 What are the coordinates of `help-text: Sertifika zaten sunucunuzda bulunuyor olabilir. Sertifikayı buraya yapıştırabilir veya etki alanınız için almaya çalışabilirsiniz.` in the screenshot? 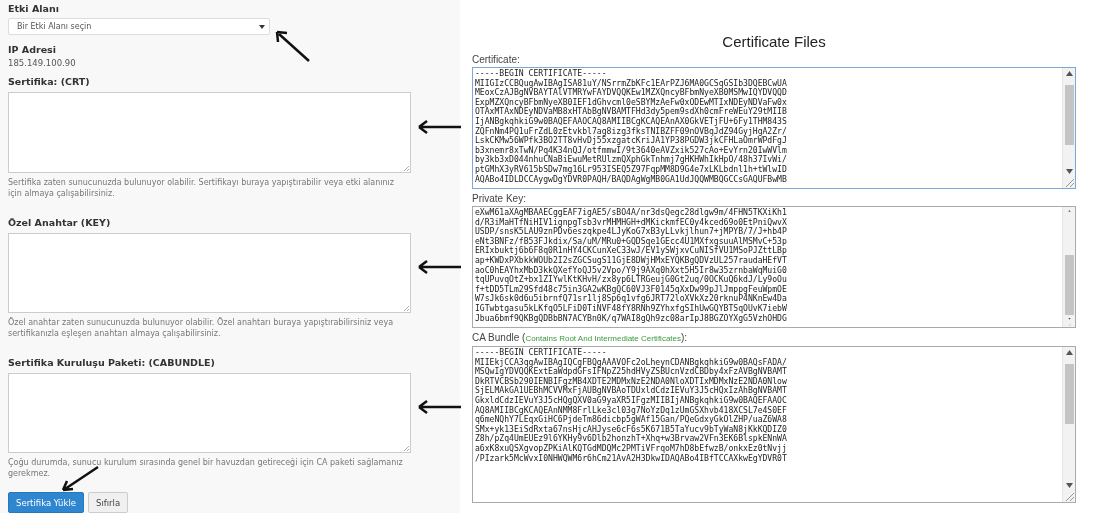 It's located at (201, 187).